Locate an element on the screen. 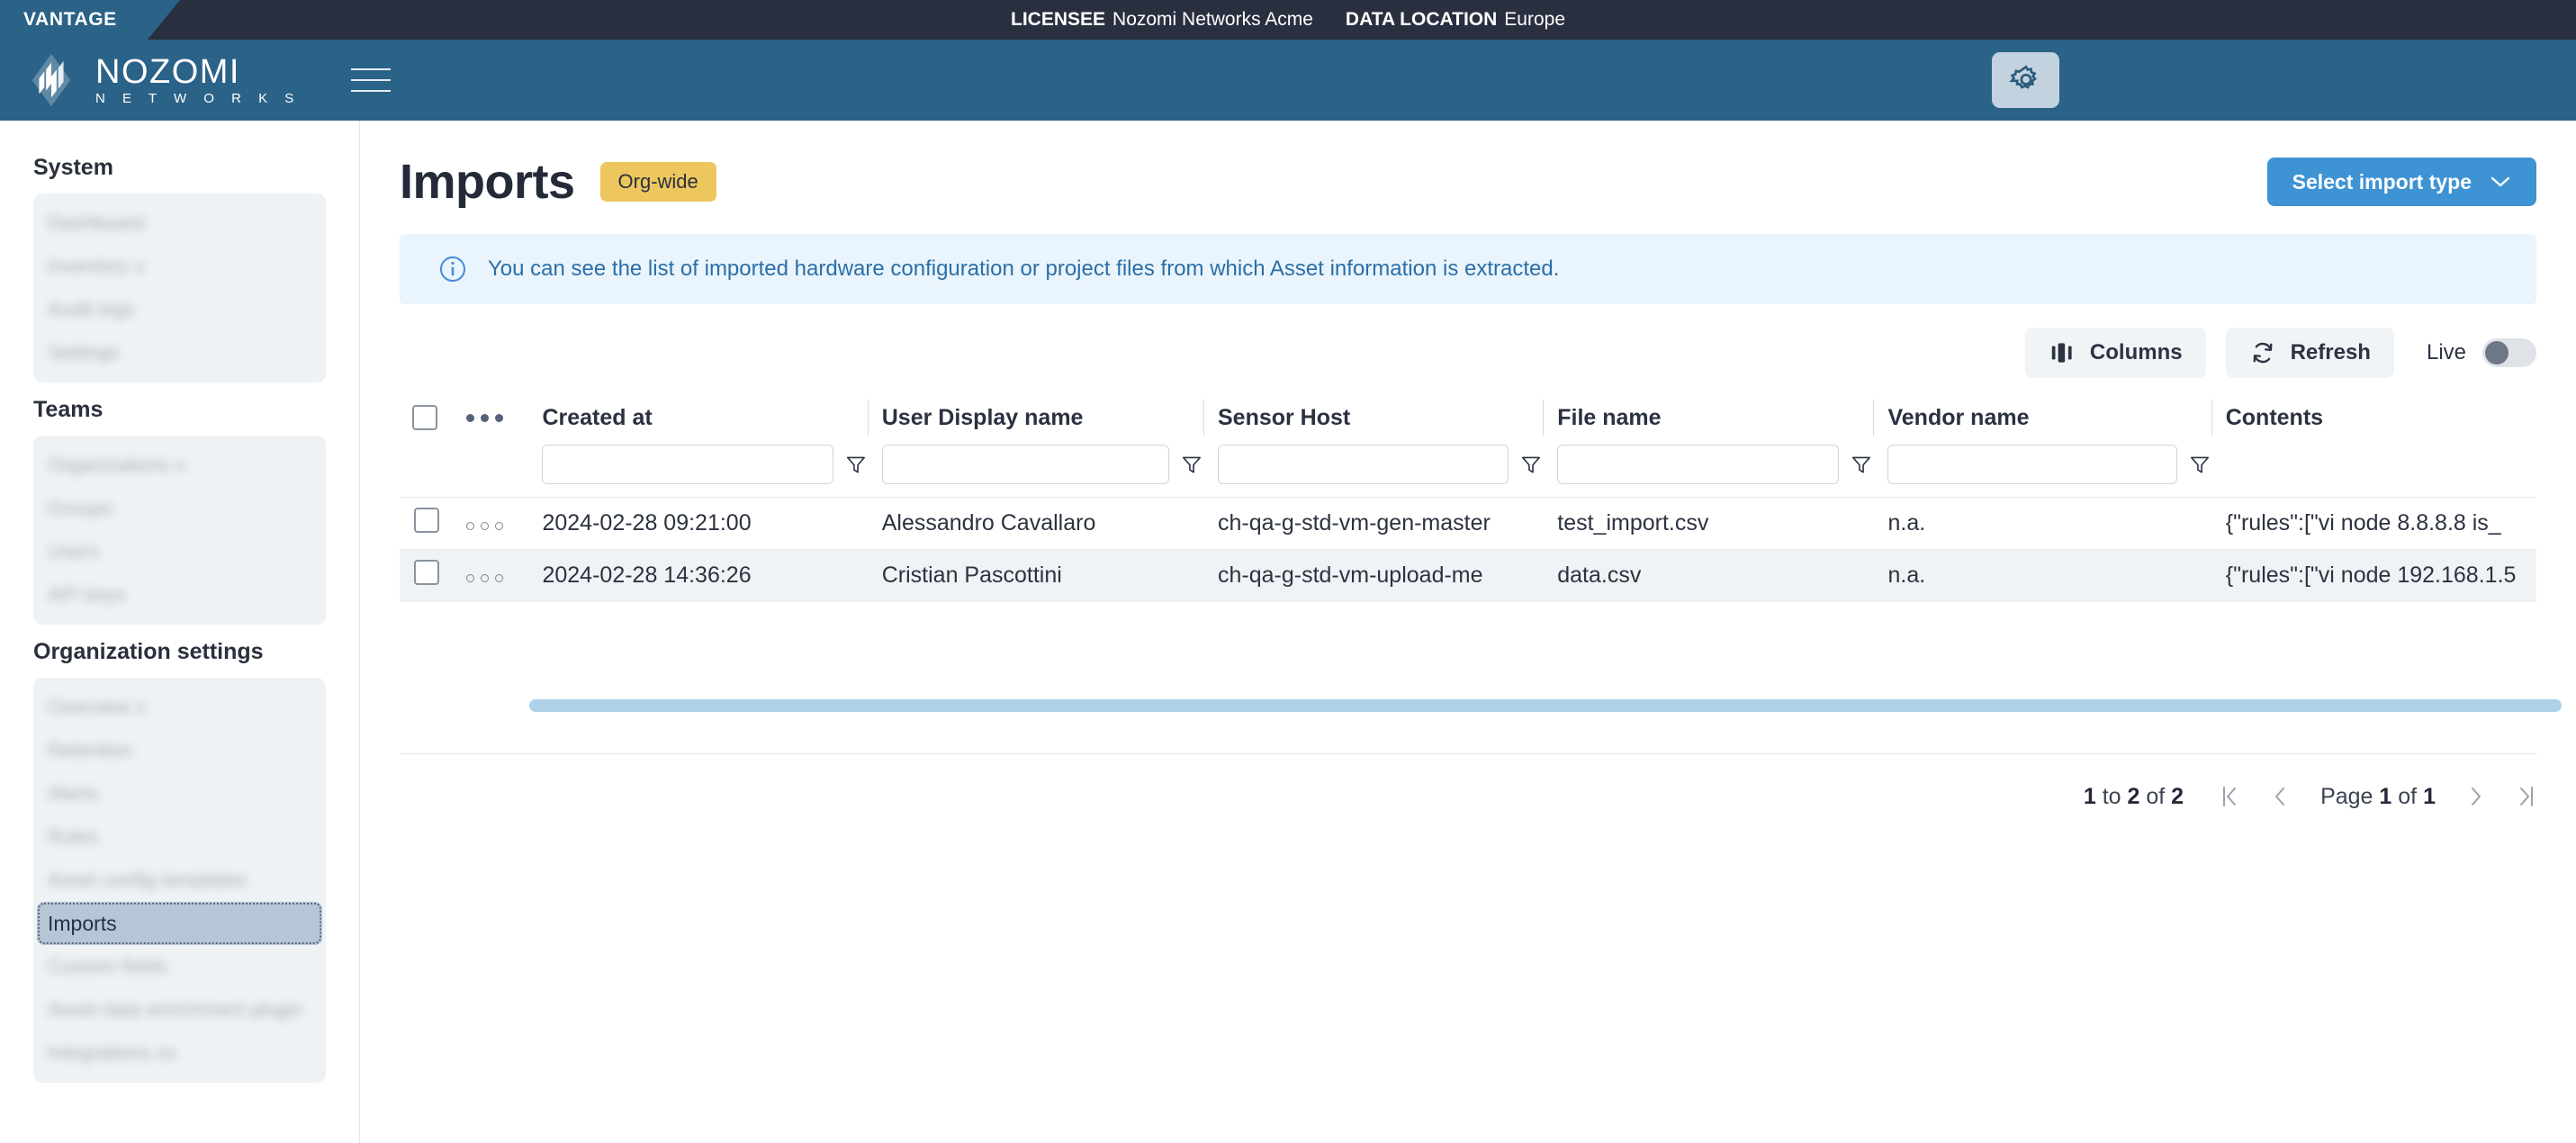  sidebar-item-hidden: Asset config templates is located at coordinates (179, 880).